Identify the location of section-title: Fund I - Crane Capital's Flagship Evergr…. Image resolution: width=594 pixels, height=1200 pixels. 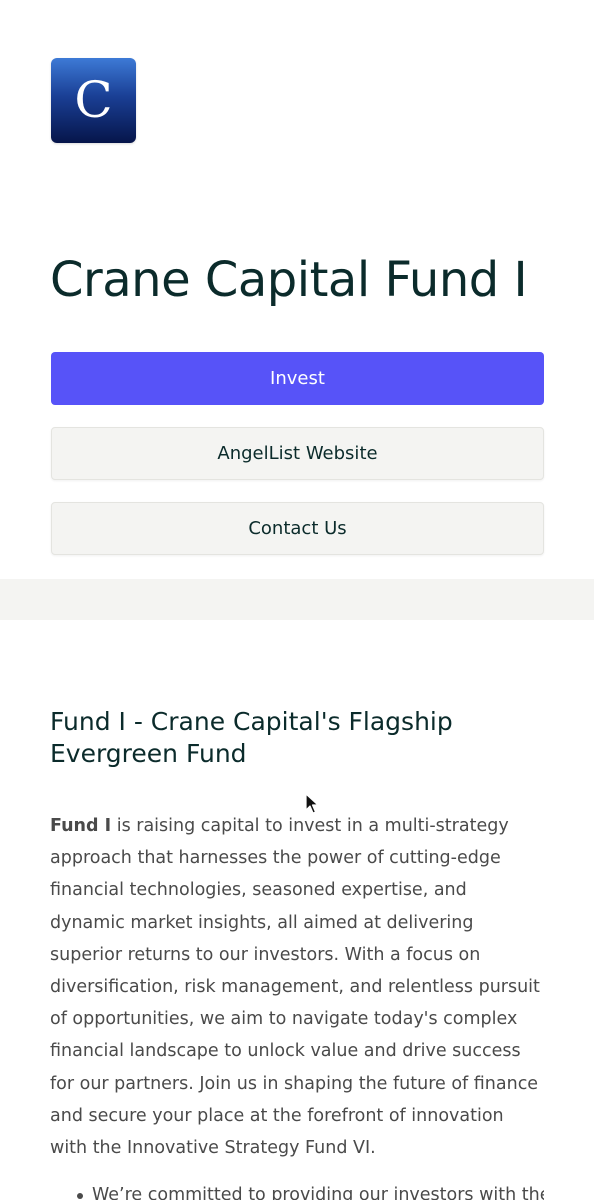
(251, 737).